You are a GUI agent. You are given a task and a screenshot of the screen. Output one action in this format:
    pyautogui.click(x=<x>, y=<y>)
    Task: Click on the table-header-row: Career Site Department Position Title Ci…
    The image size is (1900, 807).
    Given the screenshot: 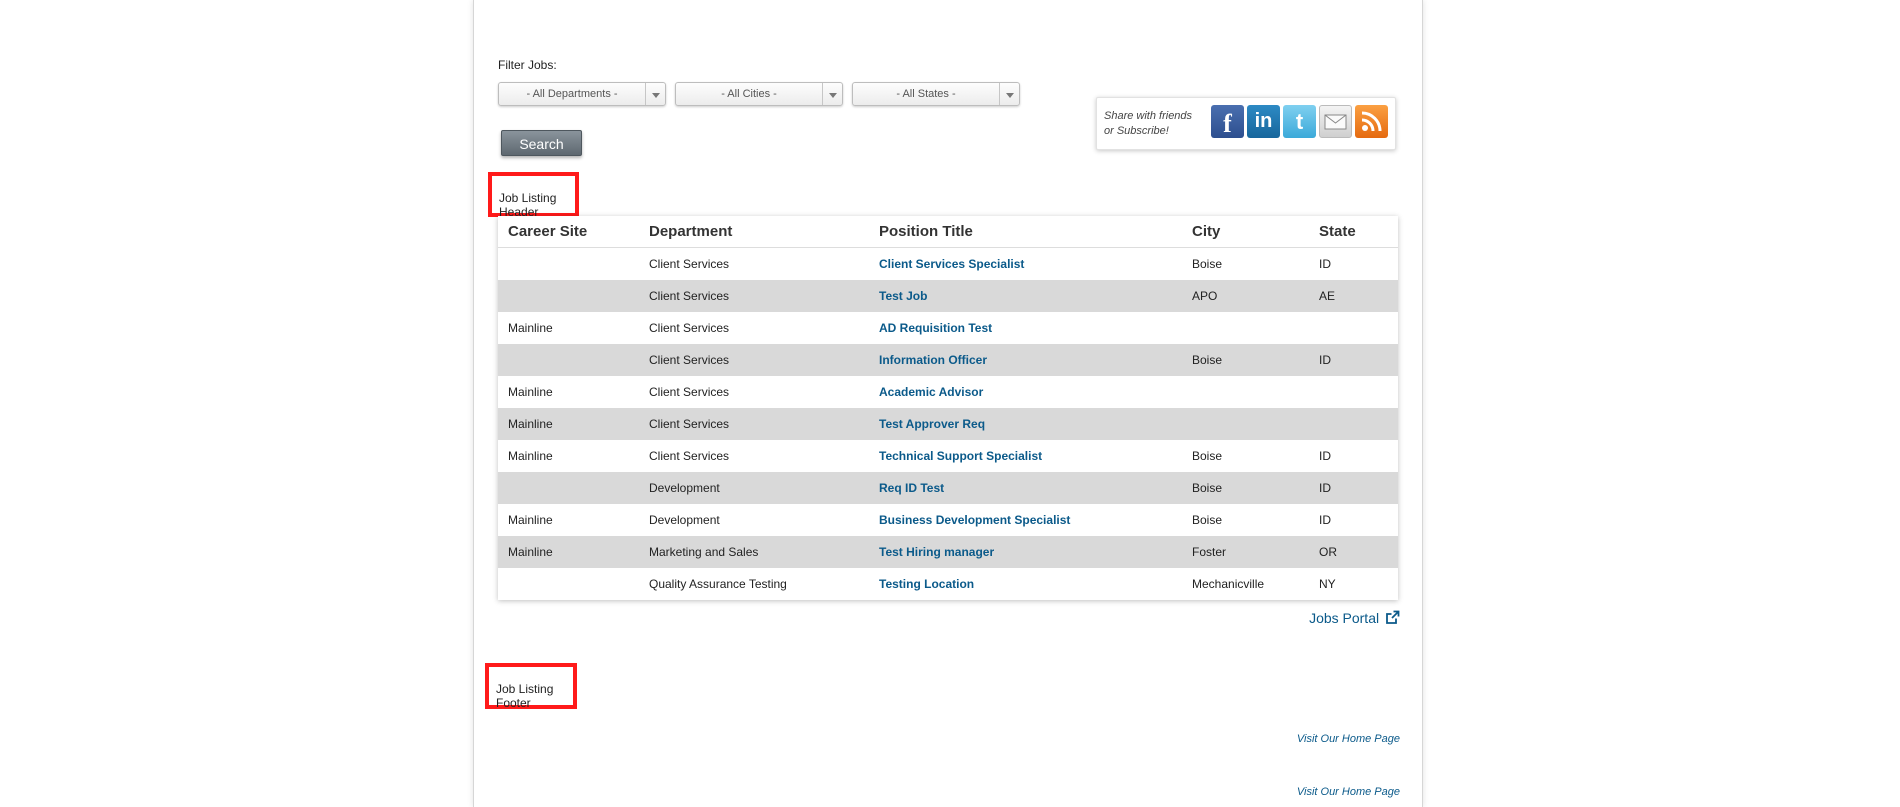 What is the action you would take?
    pyautogui.click(x=948, y=232)
    